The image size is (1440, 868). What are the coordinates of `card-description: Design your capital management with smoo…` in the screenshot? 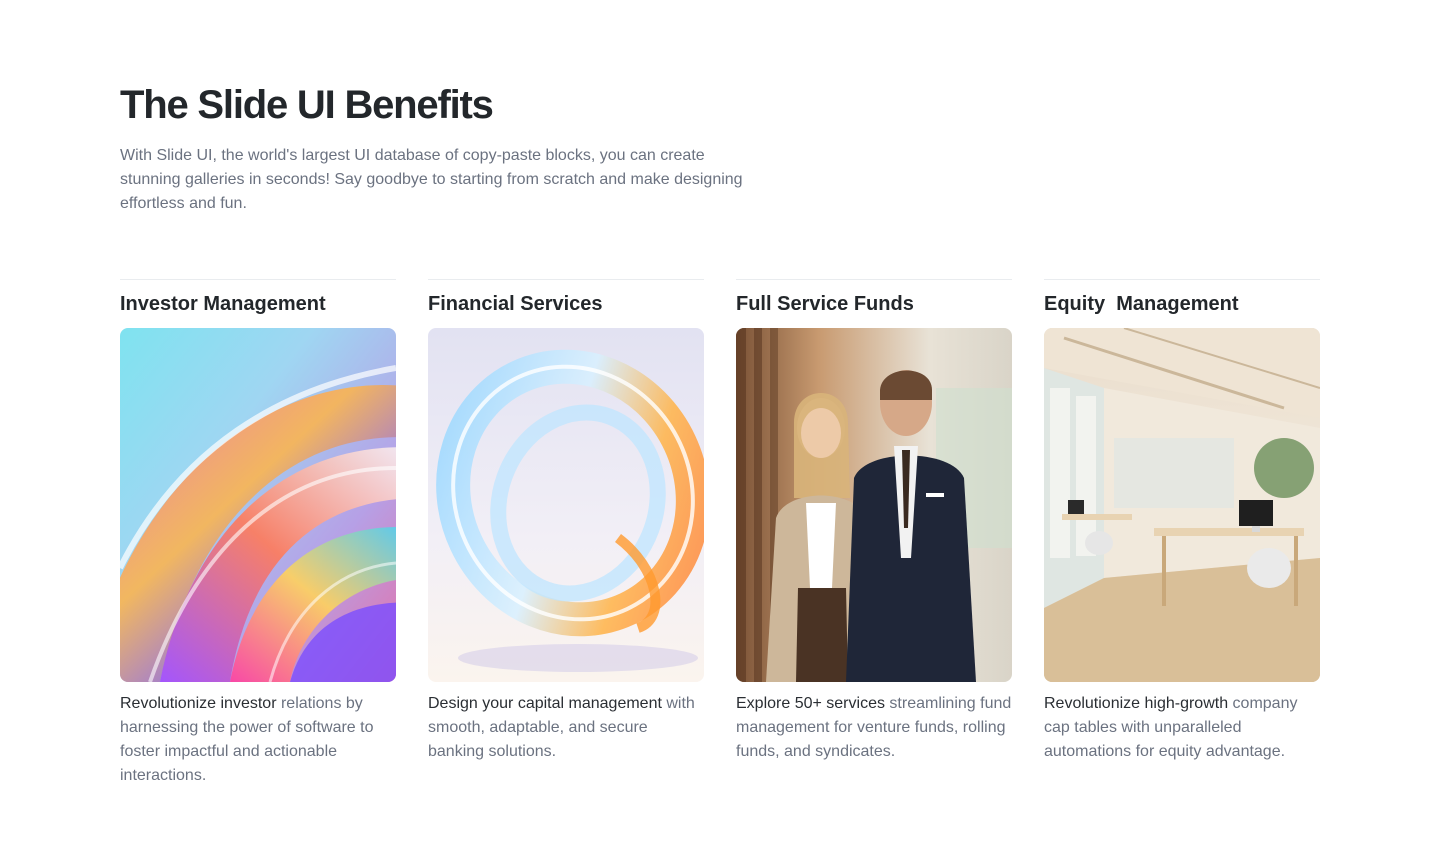 It's located at (566, 728).